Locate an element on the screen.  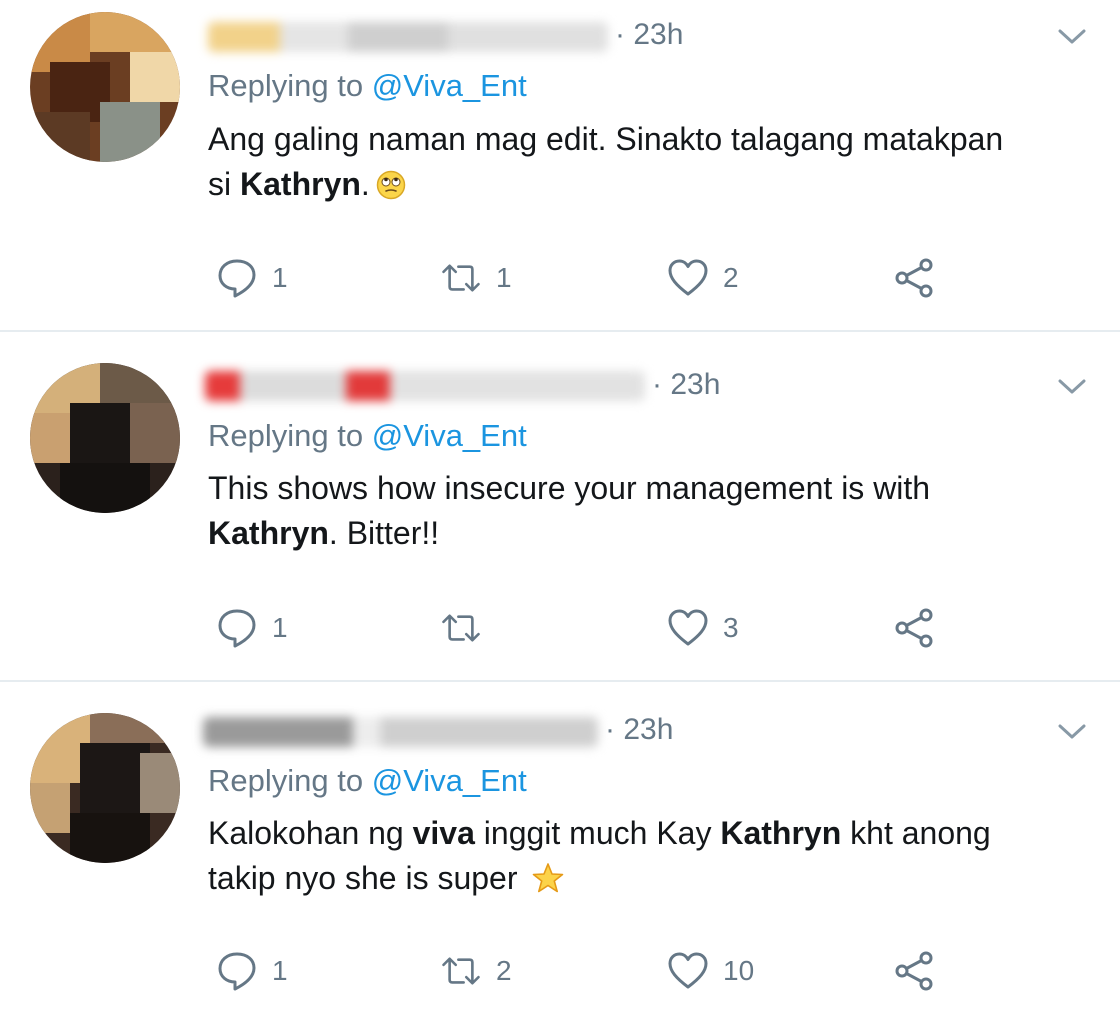
like-count: 3 is located at coordinates (731, 627).